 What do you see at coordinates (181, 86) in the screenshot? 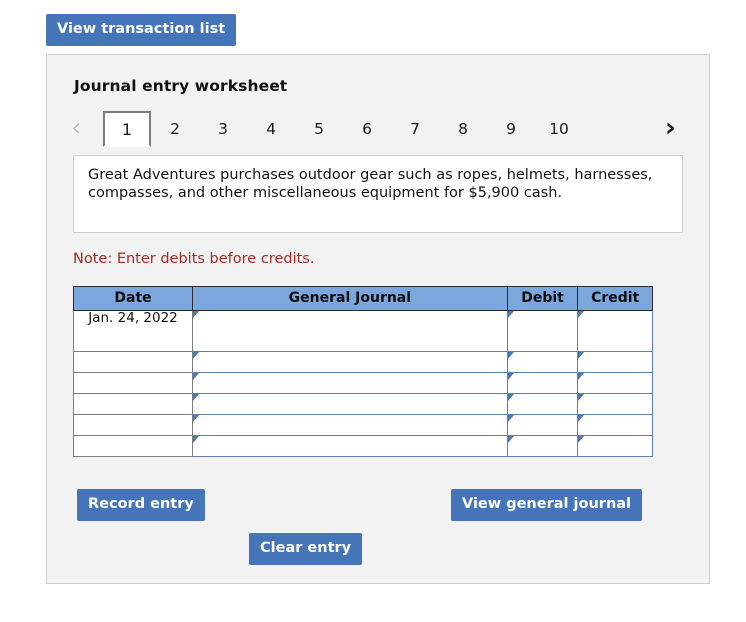
I see `page-title: Journal entry worksheet` at bounding box center [181, 86].